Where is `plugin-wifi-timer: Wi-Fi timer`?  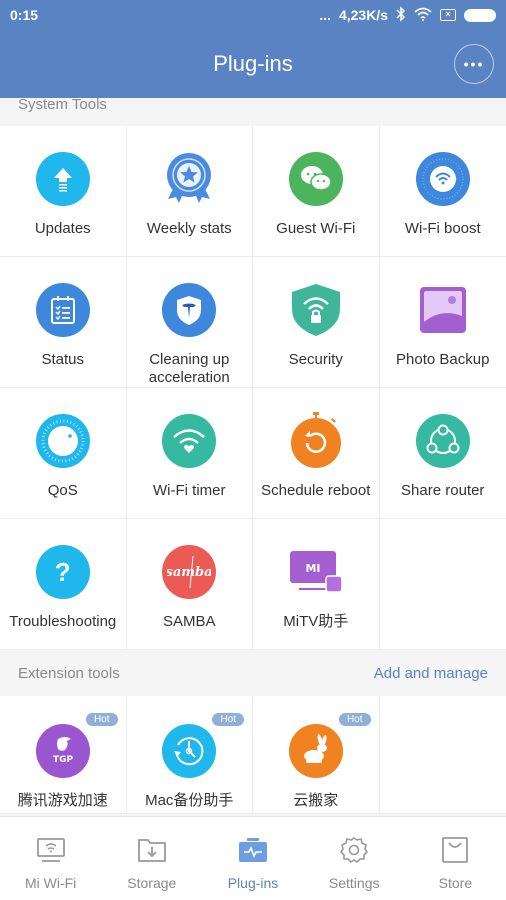
plugin-wifi-timer: Wi-Fi timer is located at coordinates (189, 453).